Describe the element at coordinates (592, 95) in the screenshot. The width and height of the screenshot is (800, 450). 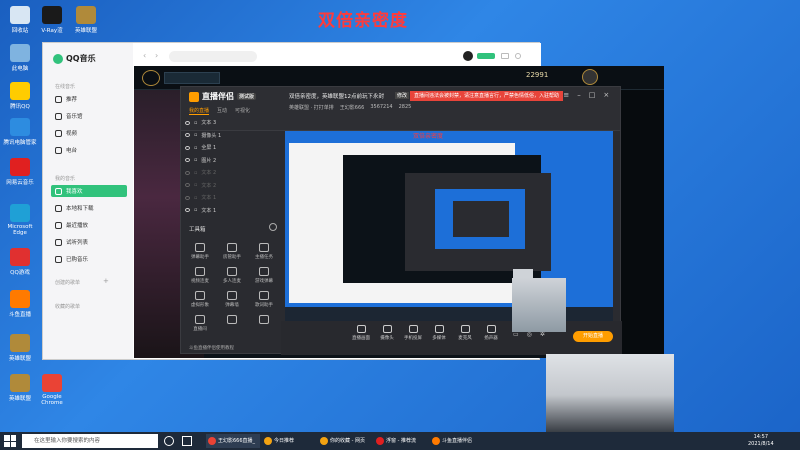
I see `maximize-icon: □` at that location.